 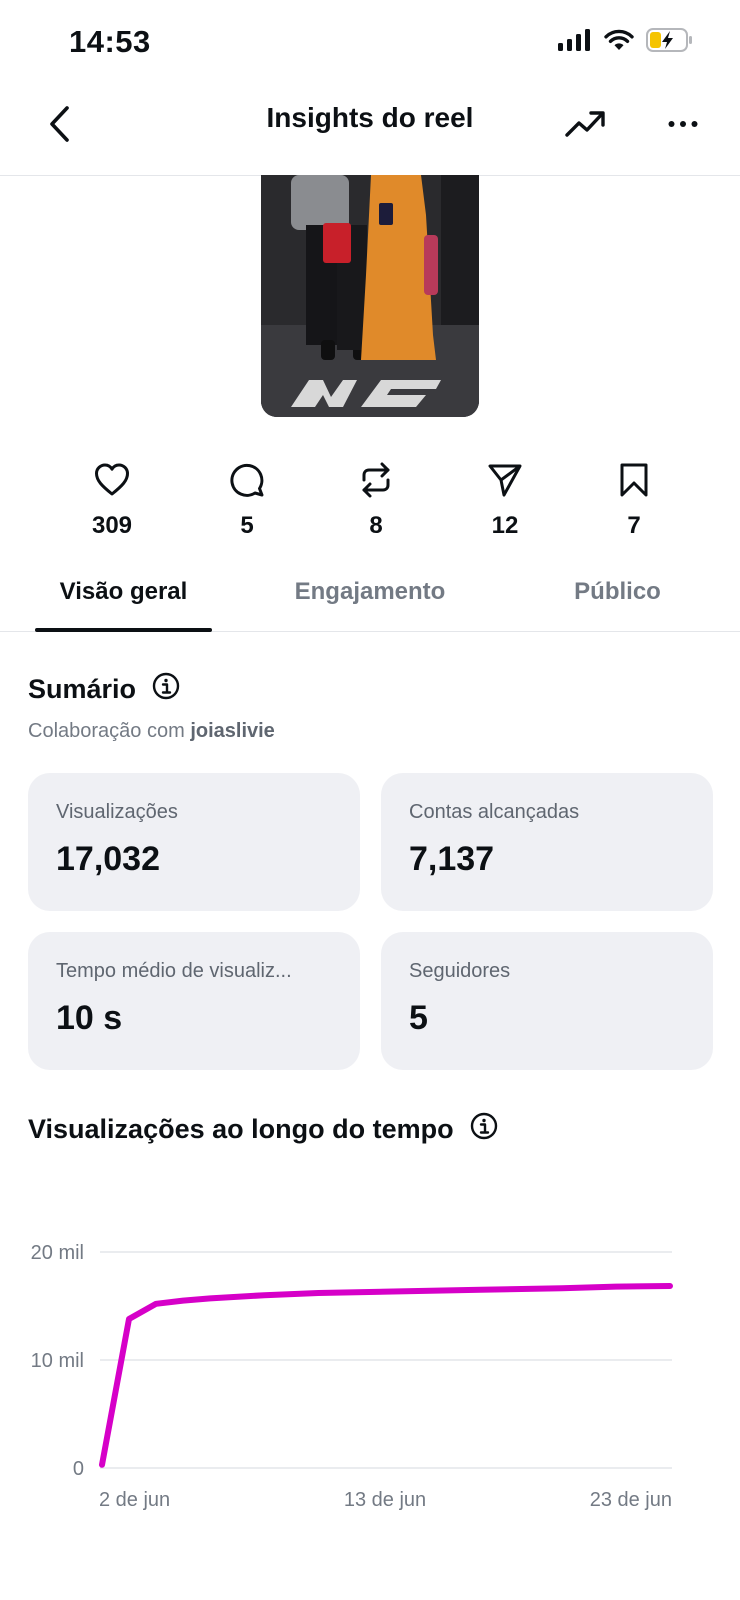 I want to click on likes-stat: 309, so click(x=112, y=499).